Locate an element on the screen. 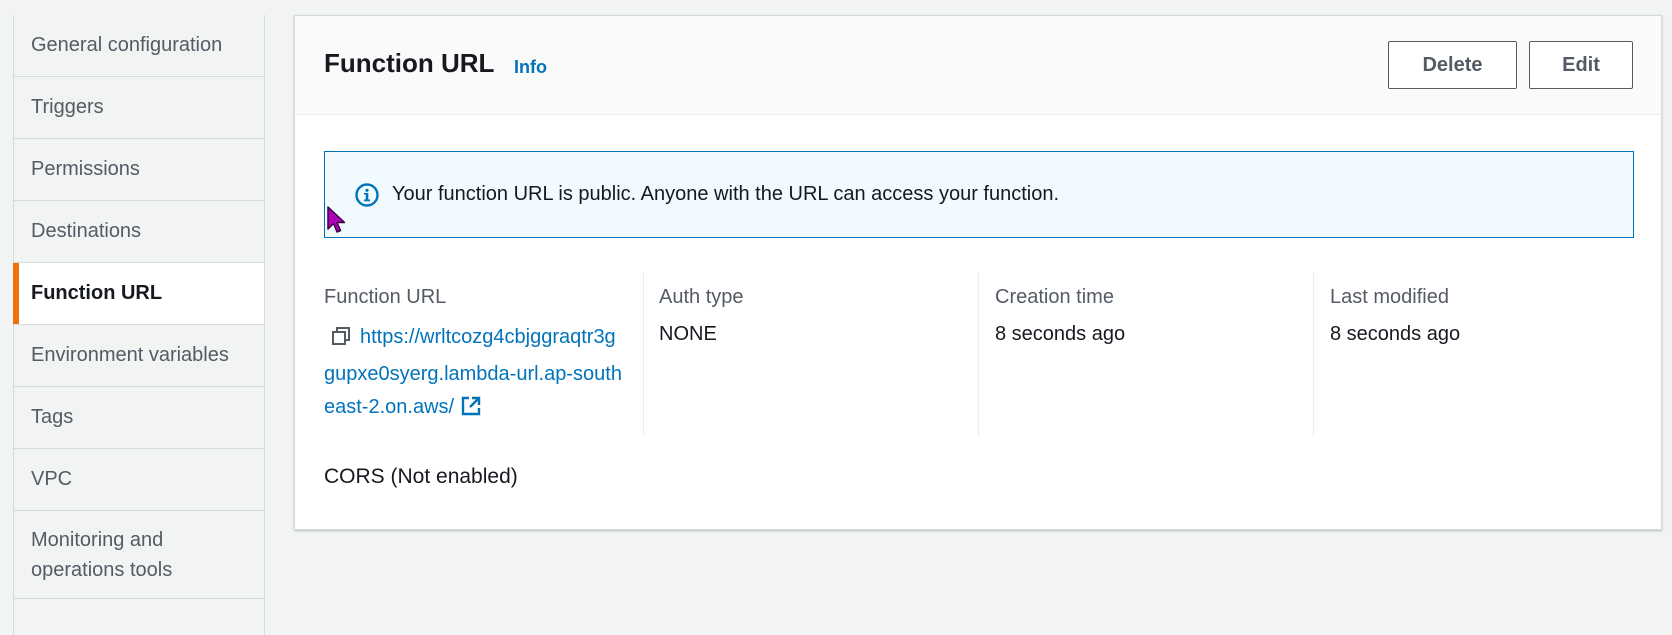 The width and height of the screenshot is (1672, 635). info-circle-icon is located at coordinates (367, 195).